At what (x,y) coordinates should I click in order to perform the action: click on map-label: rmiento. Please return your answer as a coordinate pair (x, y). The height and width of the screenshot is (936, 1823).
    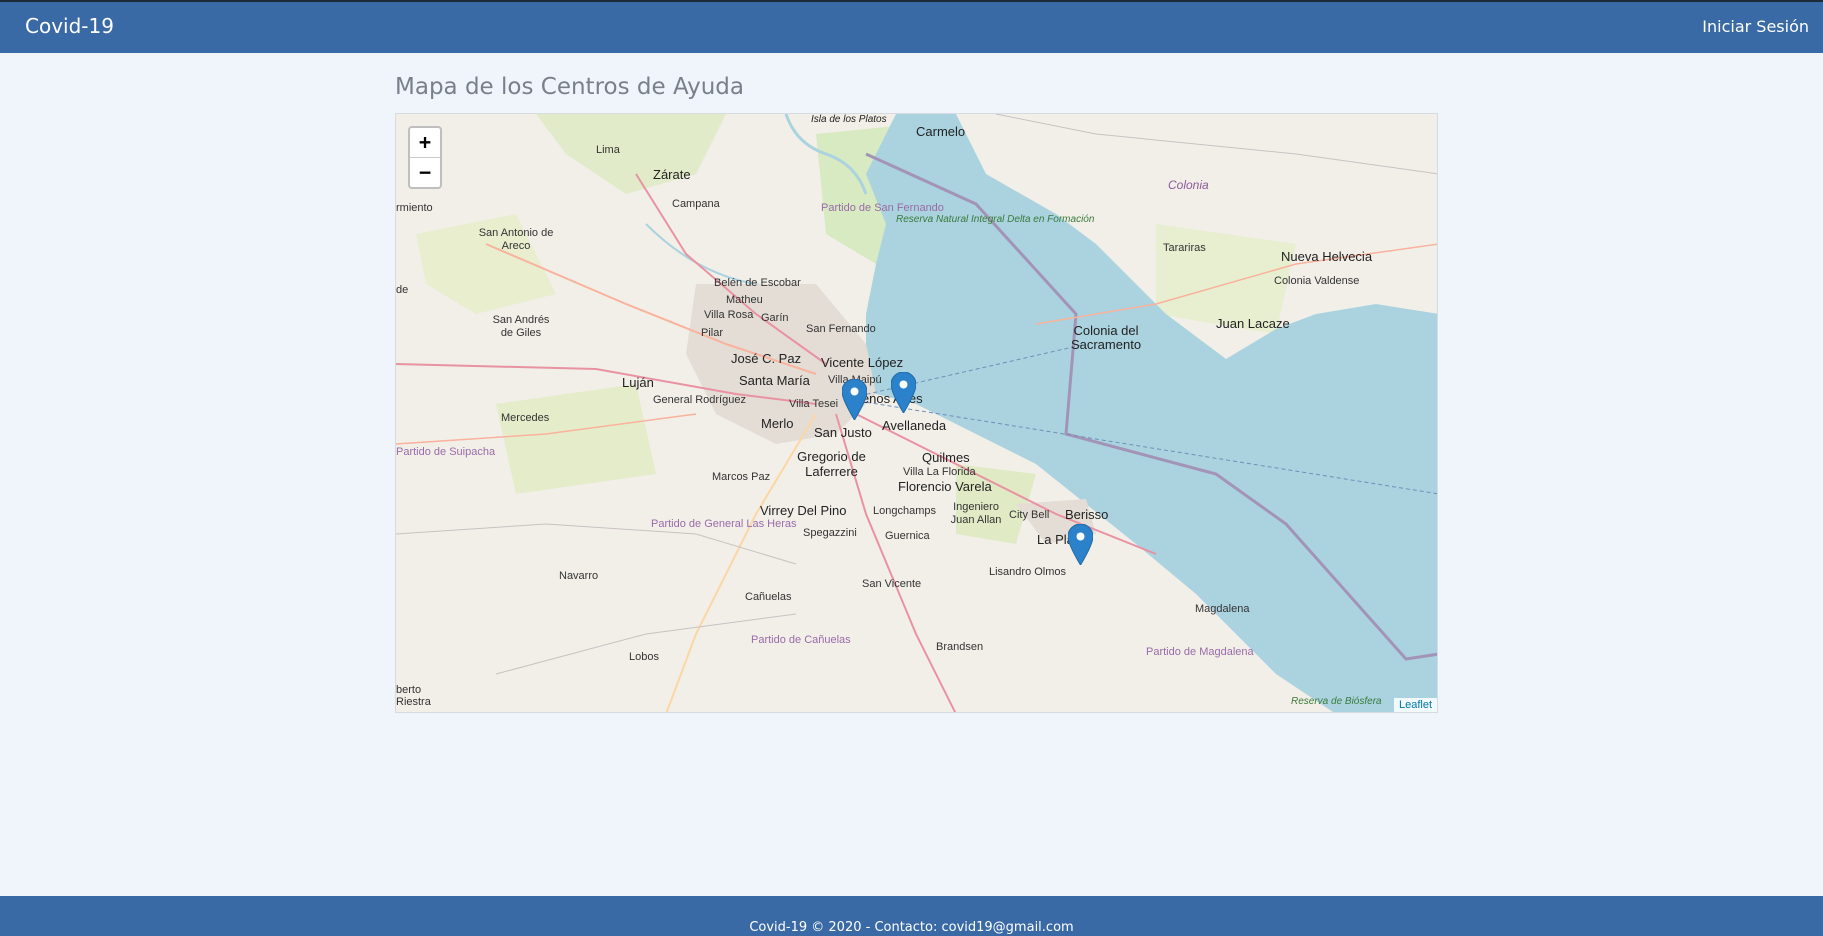
    Looking at the image, I should click on (414, 208).